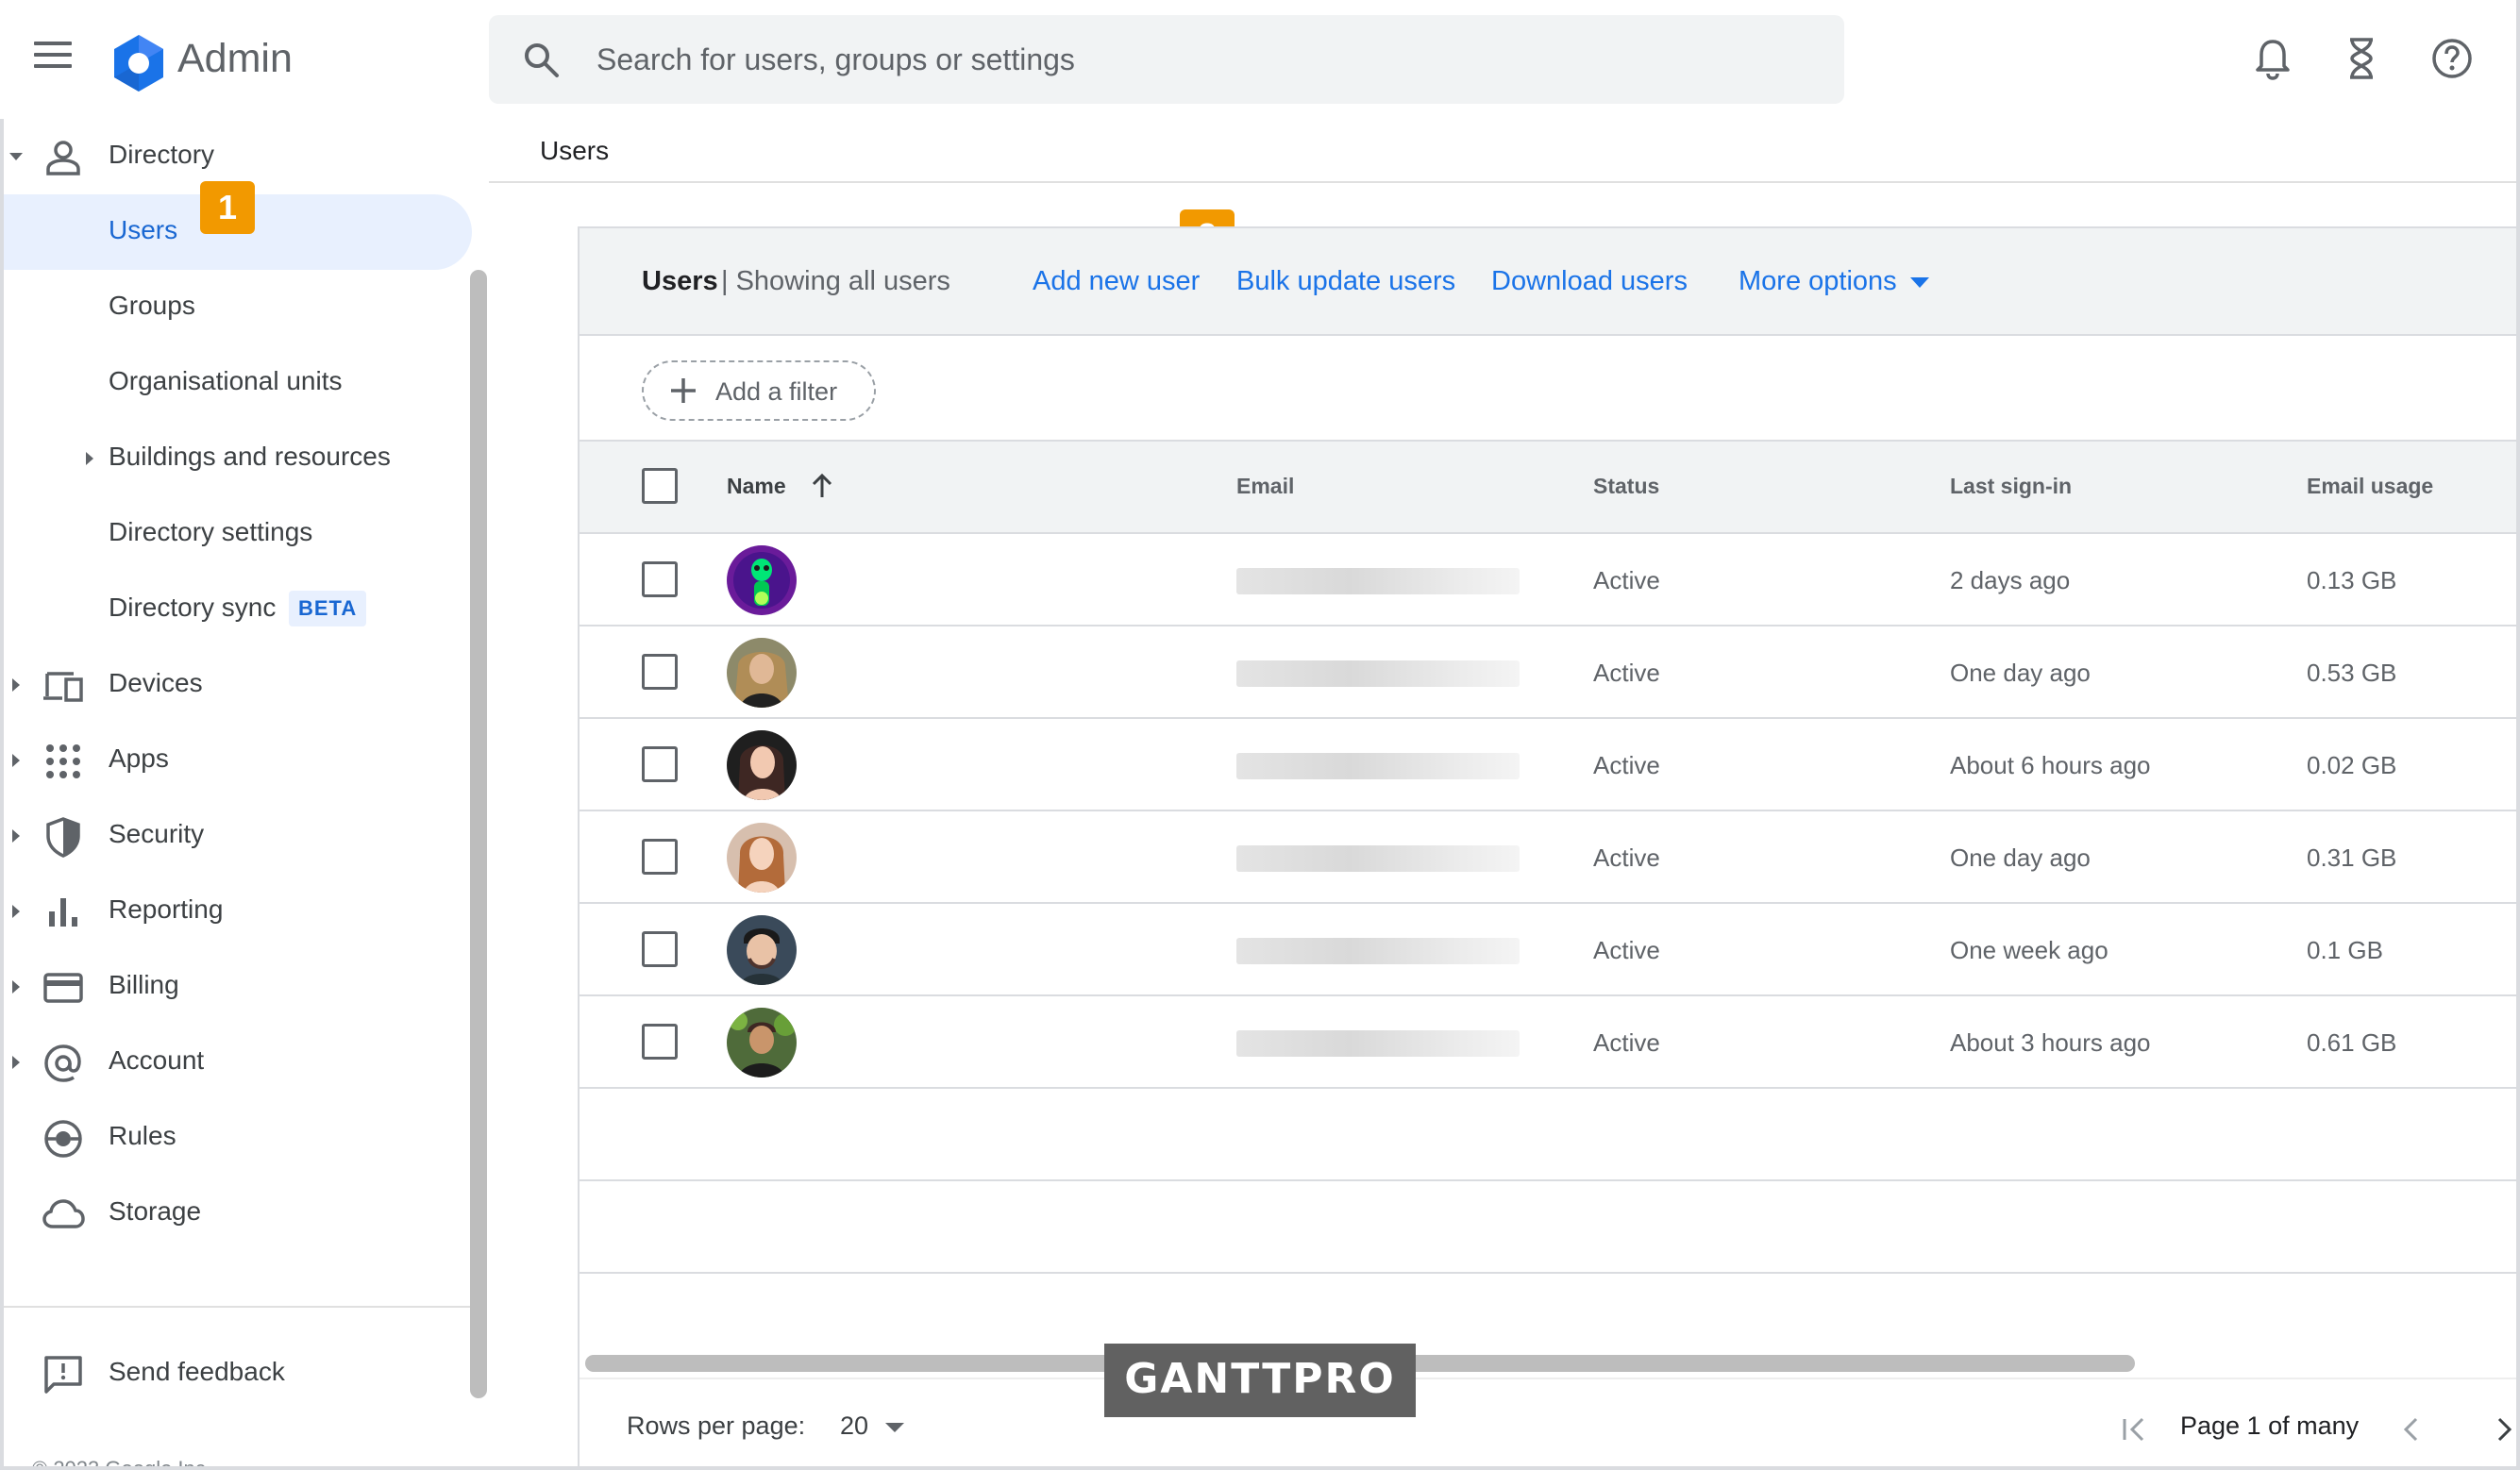 The image size is (2520, 1470). What do you see at coordinates (238, 1213) in the screenshot?
I see `sidebar-item-storage: Storage` at bounding box center [238, 1213].